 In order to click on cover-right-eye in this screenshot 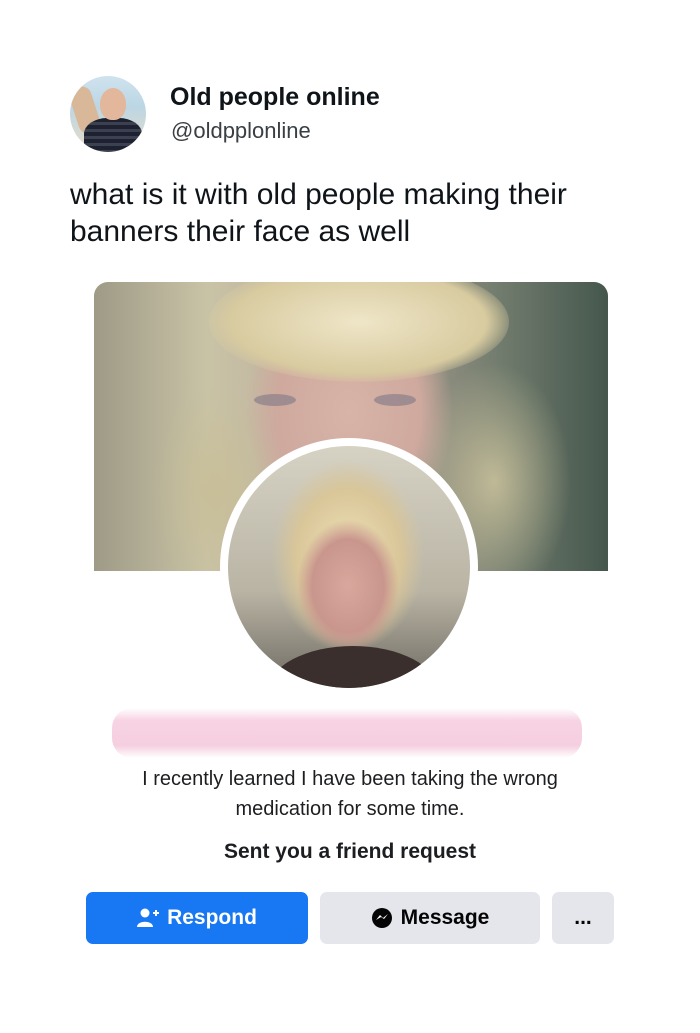, I will do `click(395, 400)`.